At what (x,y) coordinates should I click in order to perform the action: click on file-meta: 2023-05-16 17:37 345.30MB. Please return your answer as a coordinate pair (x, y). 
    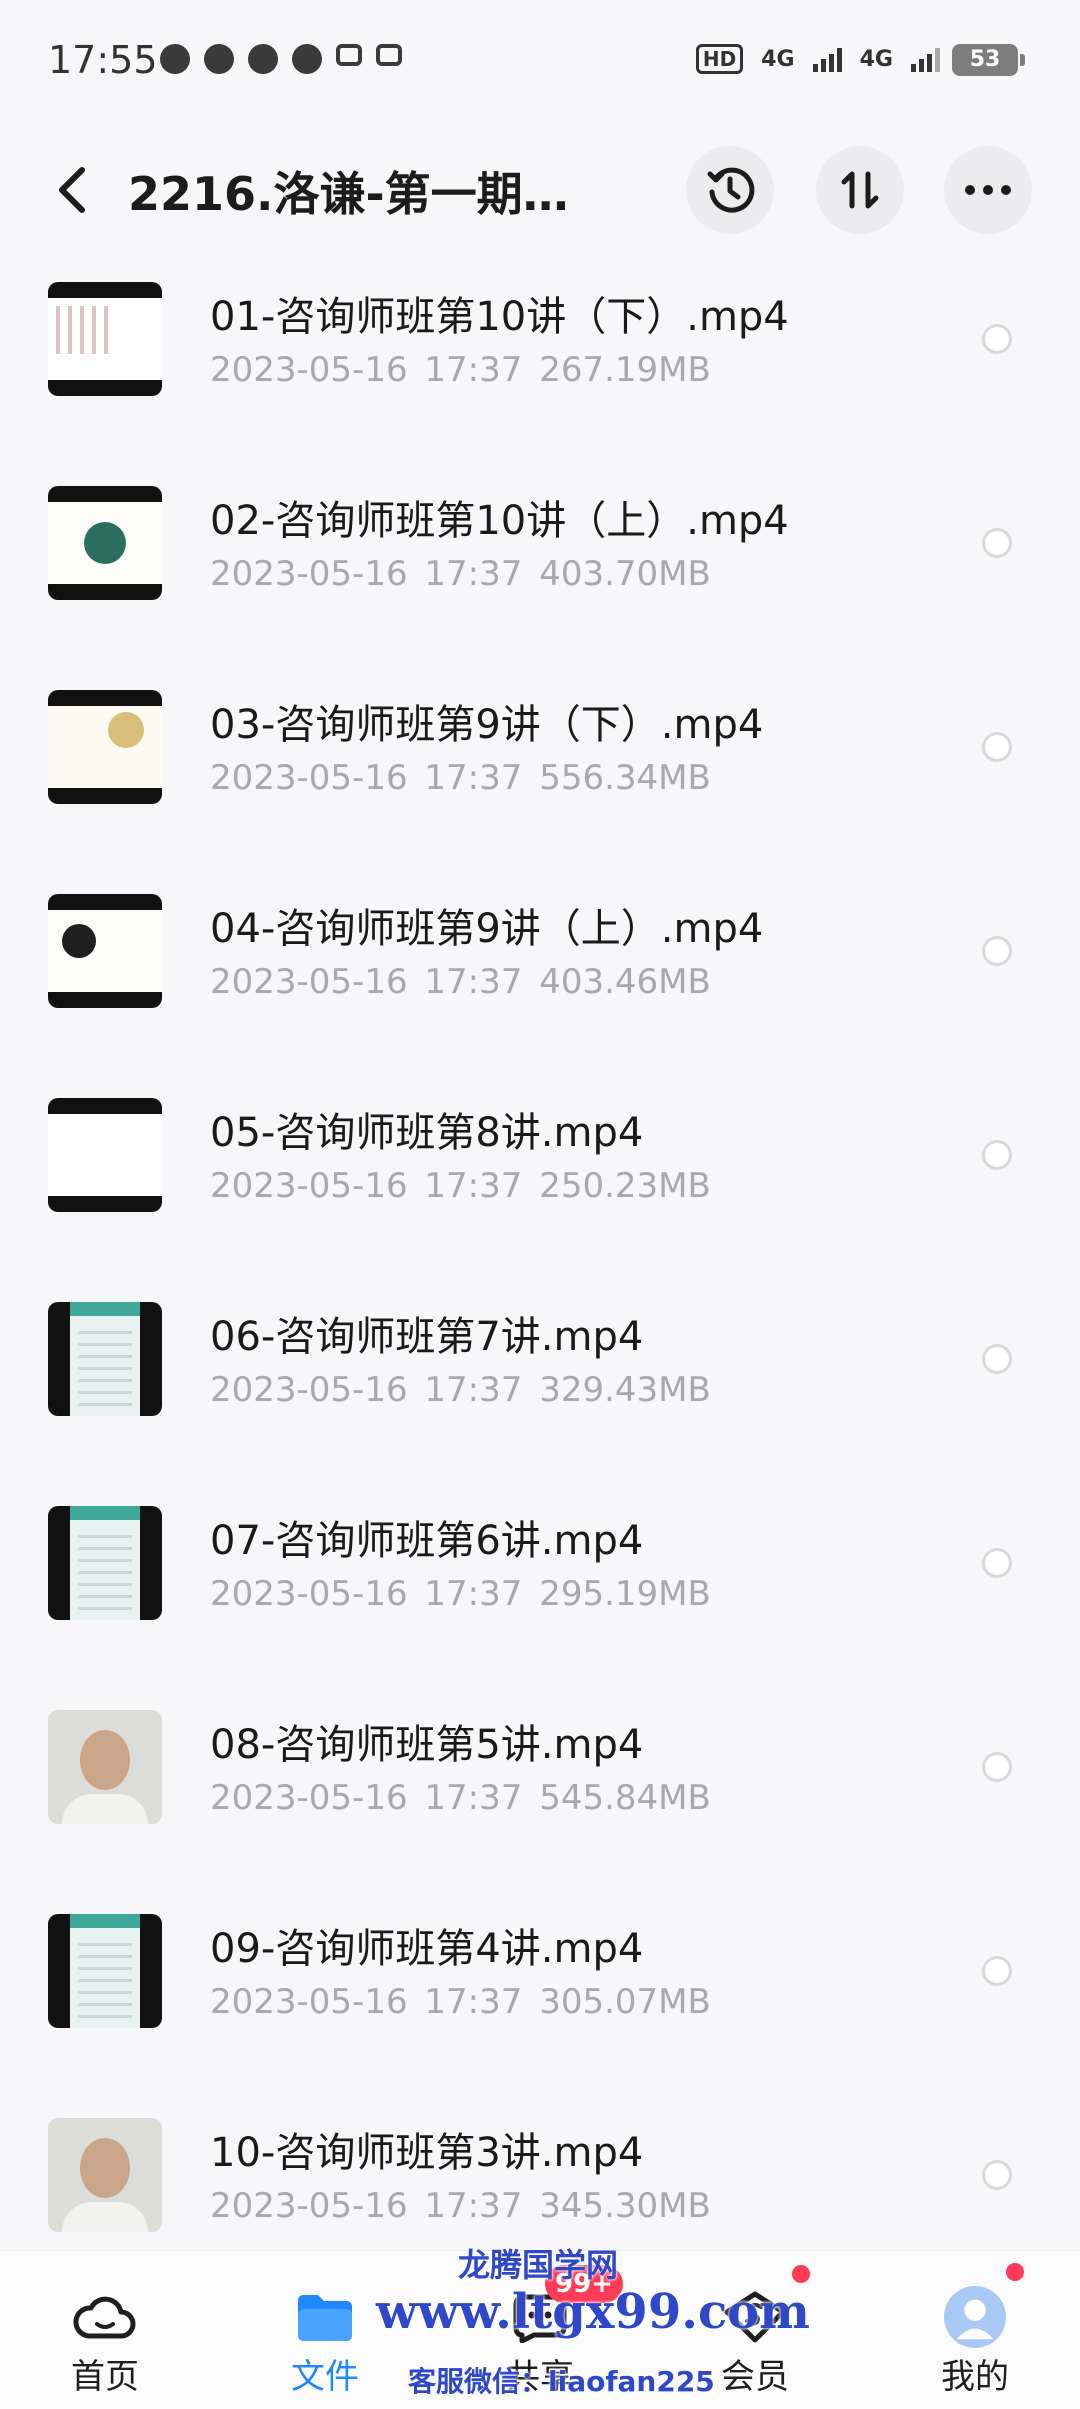
    Looking at the image, I should click on (460, 2206).